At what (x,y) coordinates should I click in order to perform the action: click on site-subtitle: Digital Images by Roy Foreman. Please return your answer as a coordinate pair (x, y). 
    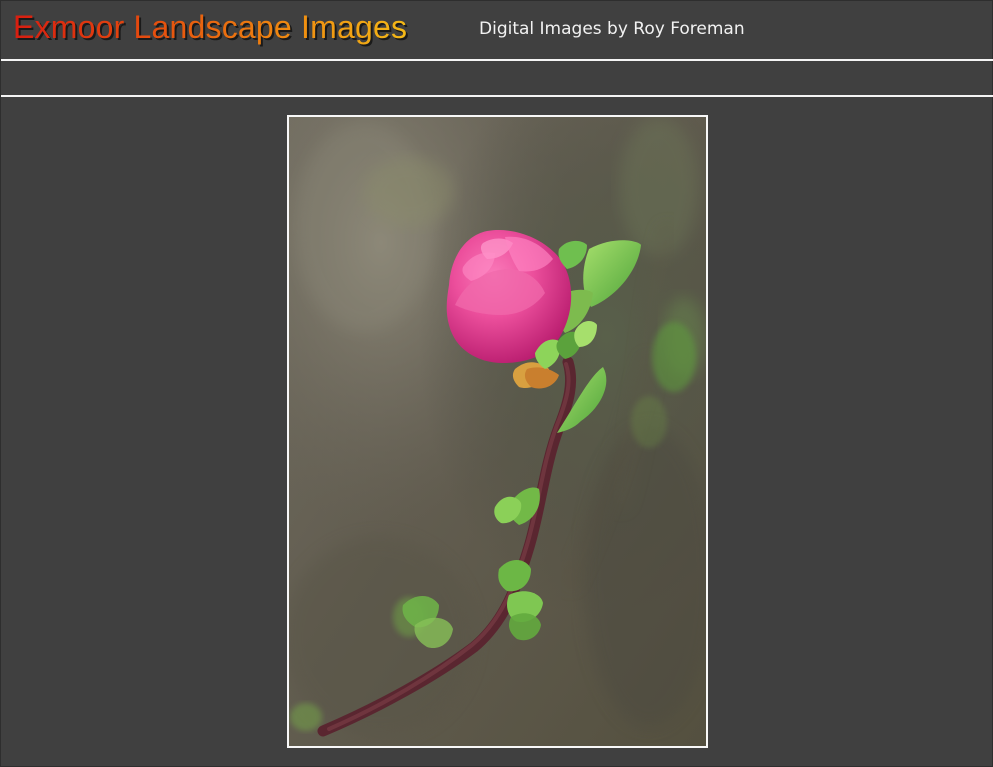
    Looking at the image, I should click on (612, 29).